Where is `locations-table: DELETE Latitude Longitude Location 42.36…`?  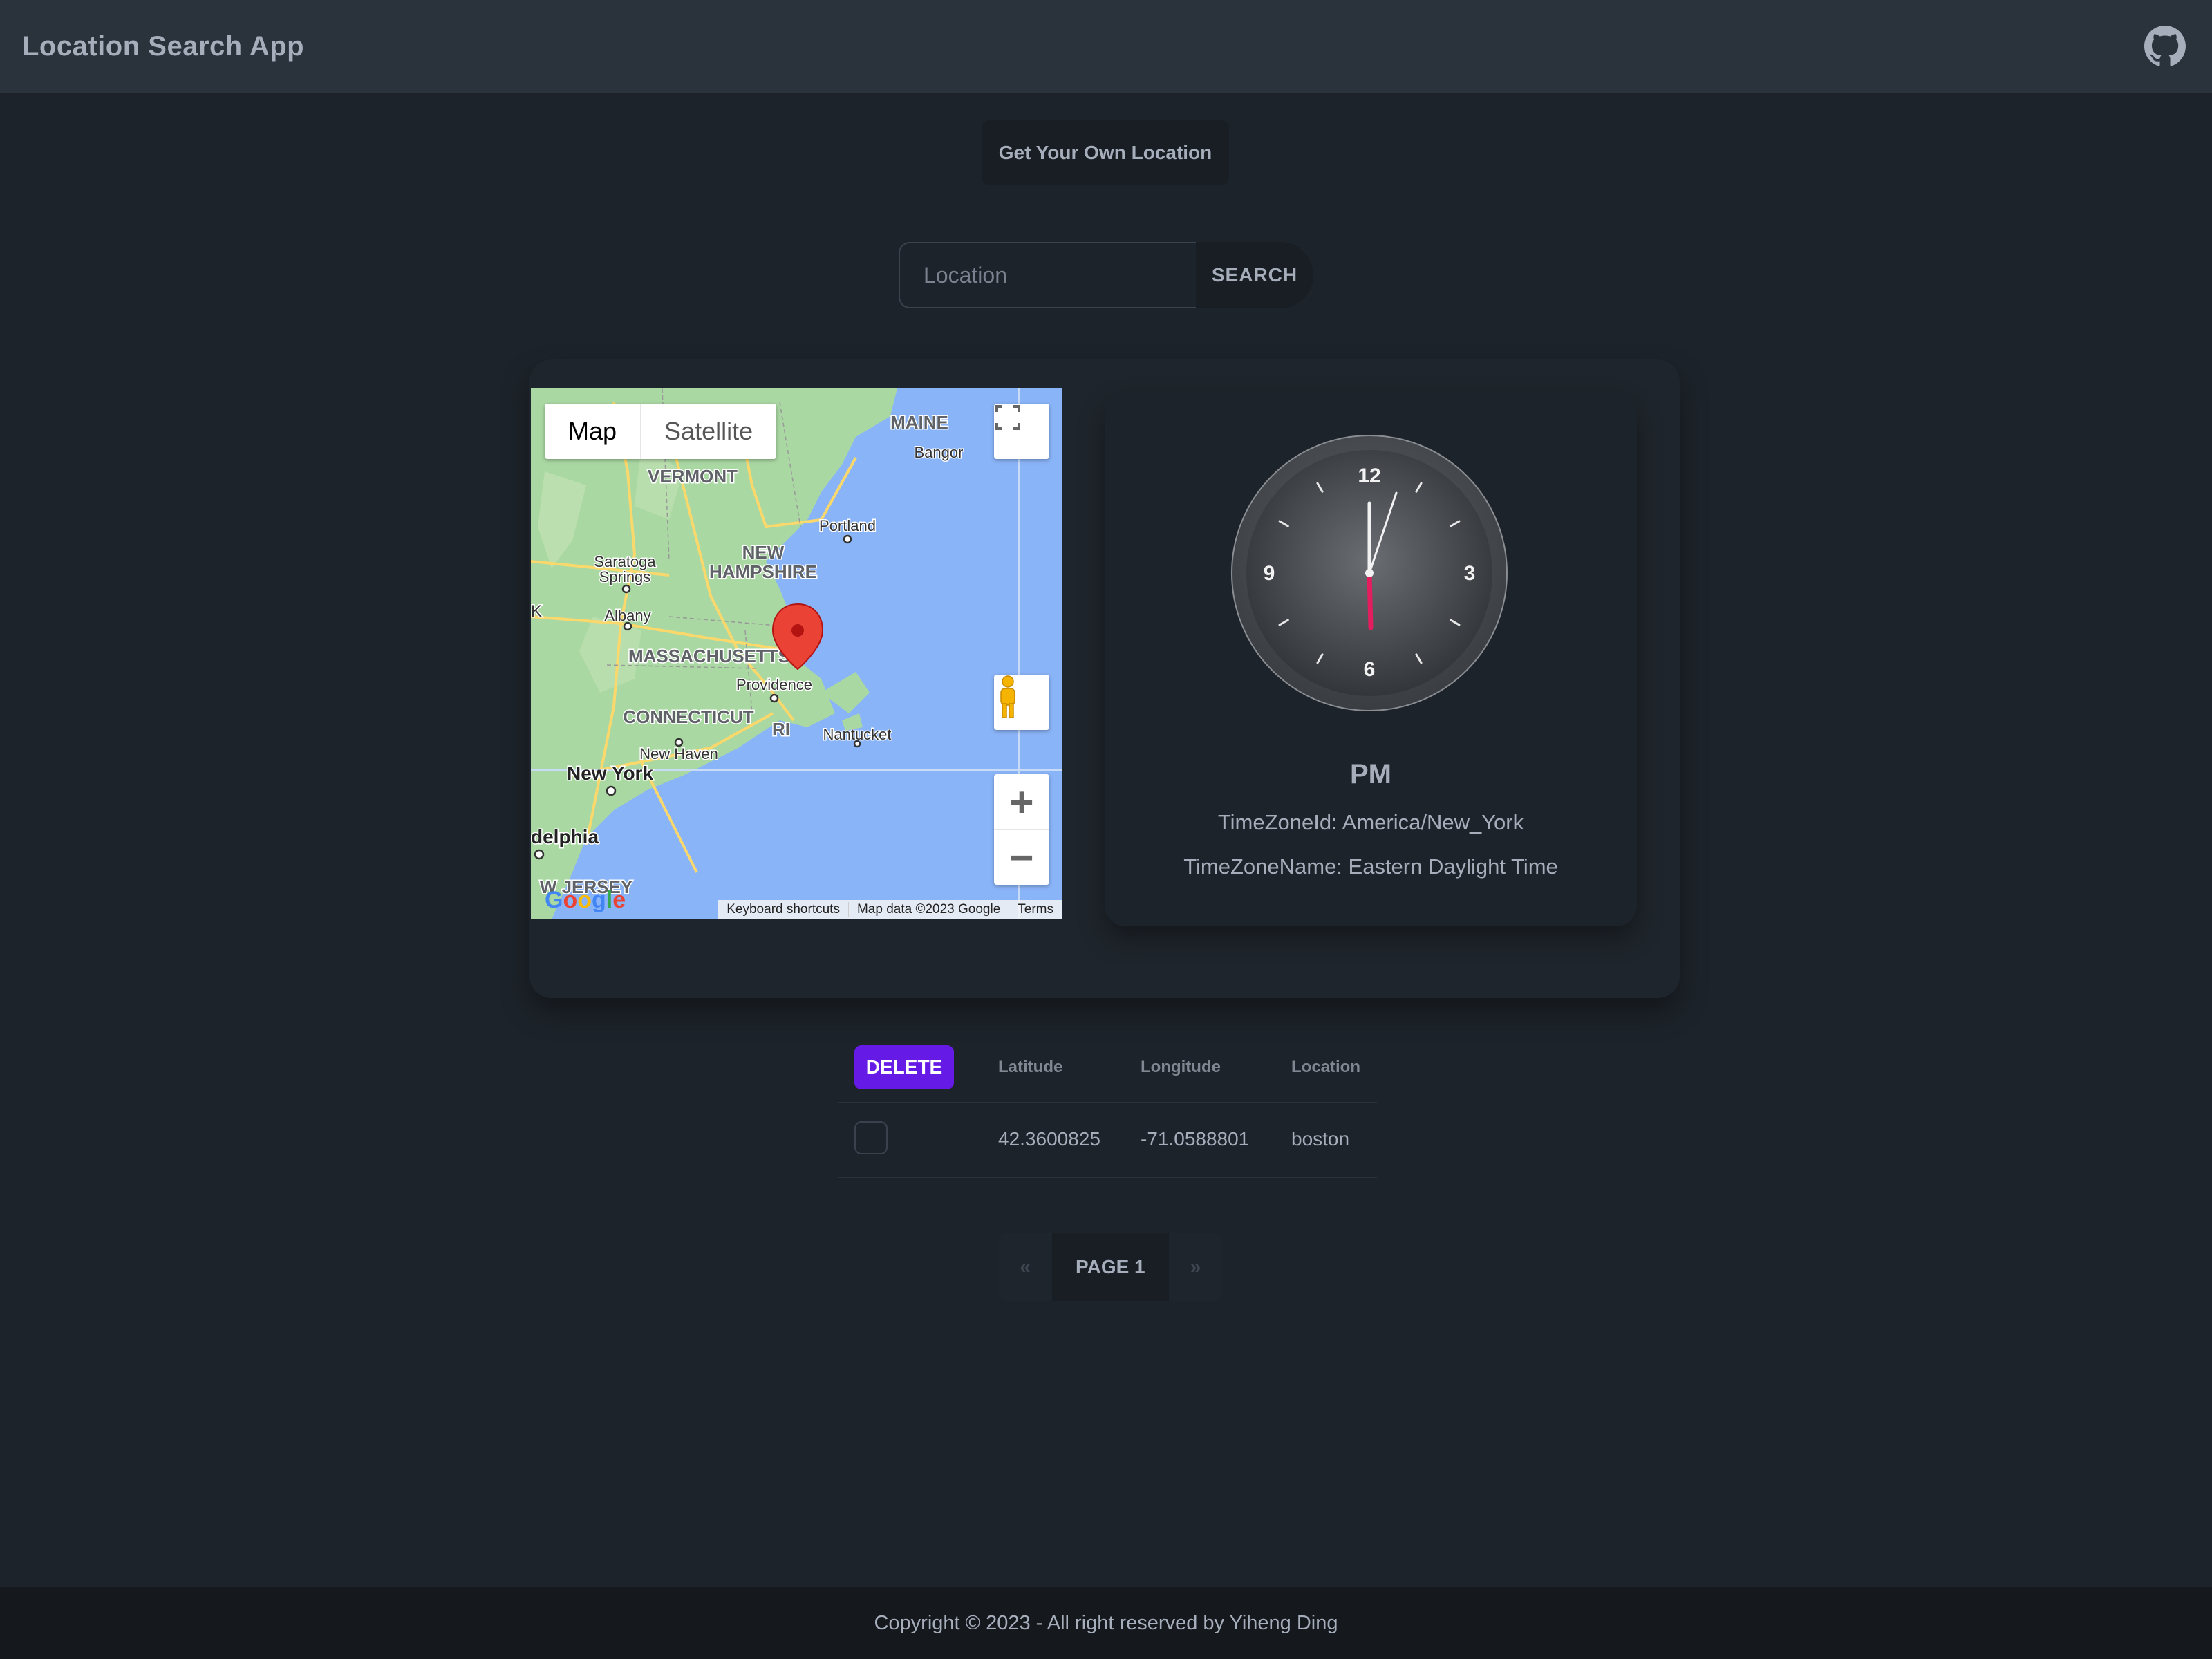
locations-table: DELETE Latitude Longitude Location 42.36… is located at coordinates (1107, 1107).